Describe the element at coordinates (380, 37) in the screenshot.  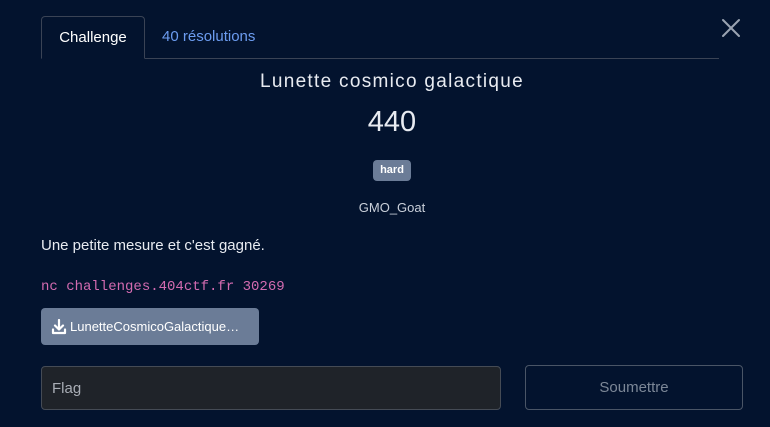
I see `tab-bar: Challenge 40 résolutions` at that location.